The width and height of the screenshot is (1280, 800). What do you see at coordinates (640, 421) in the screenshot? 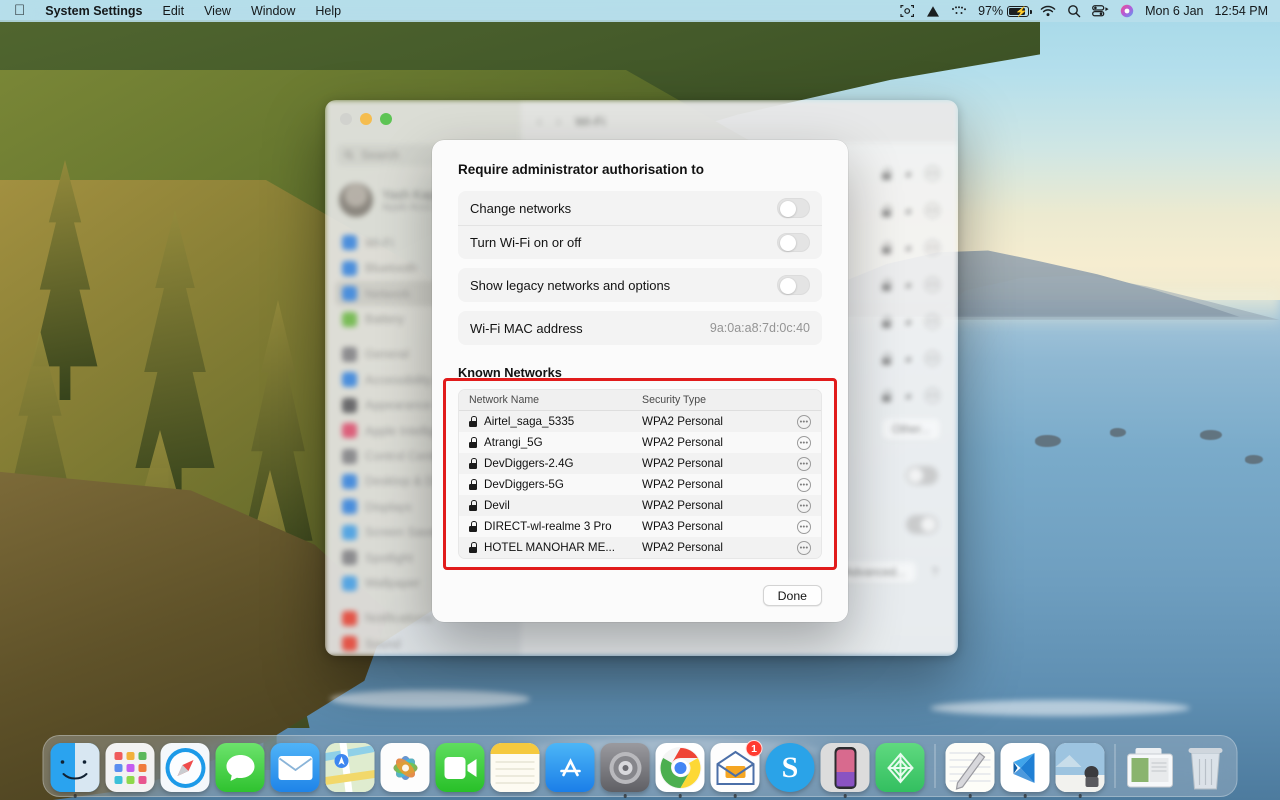
I see `table-row: Airtel_saga_5335 WPA2 Personal •••` at bounding box center [640, 421].